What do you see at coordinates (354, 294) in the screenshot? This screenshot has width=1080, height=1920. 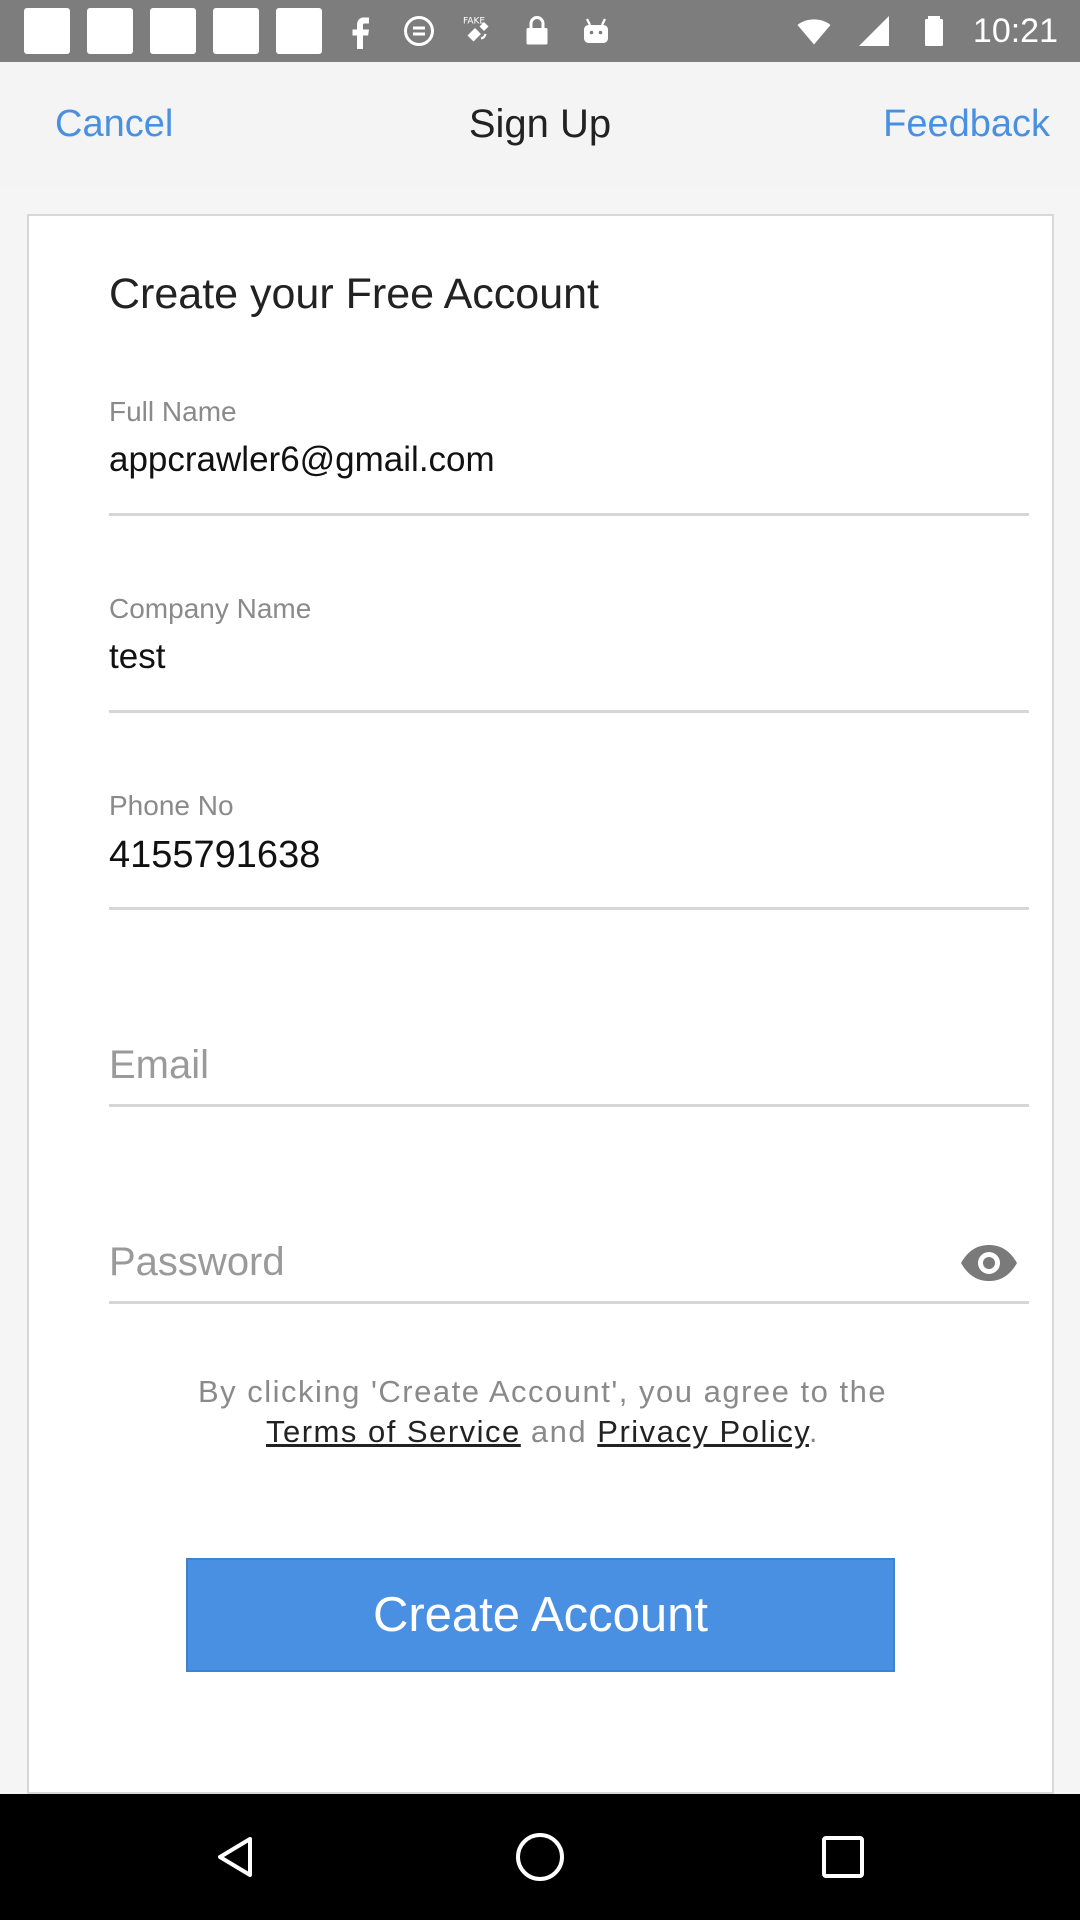 I see `card-title: Create your Free Account` at bounding box center [354, 294].